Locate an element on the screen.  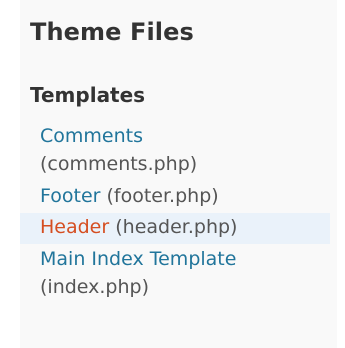
main-index-template-link: Main Index Template is located at coordinates (138, 259).